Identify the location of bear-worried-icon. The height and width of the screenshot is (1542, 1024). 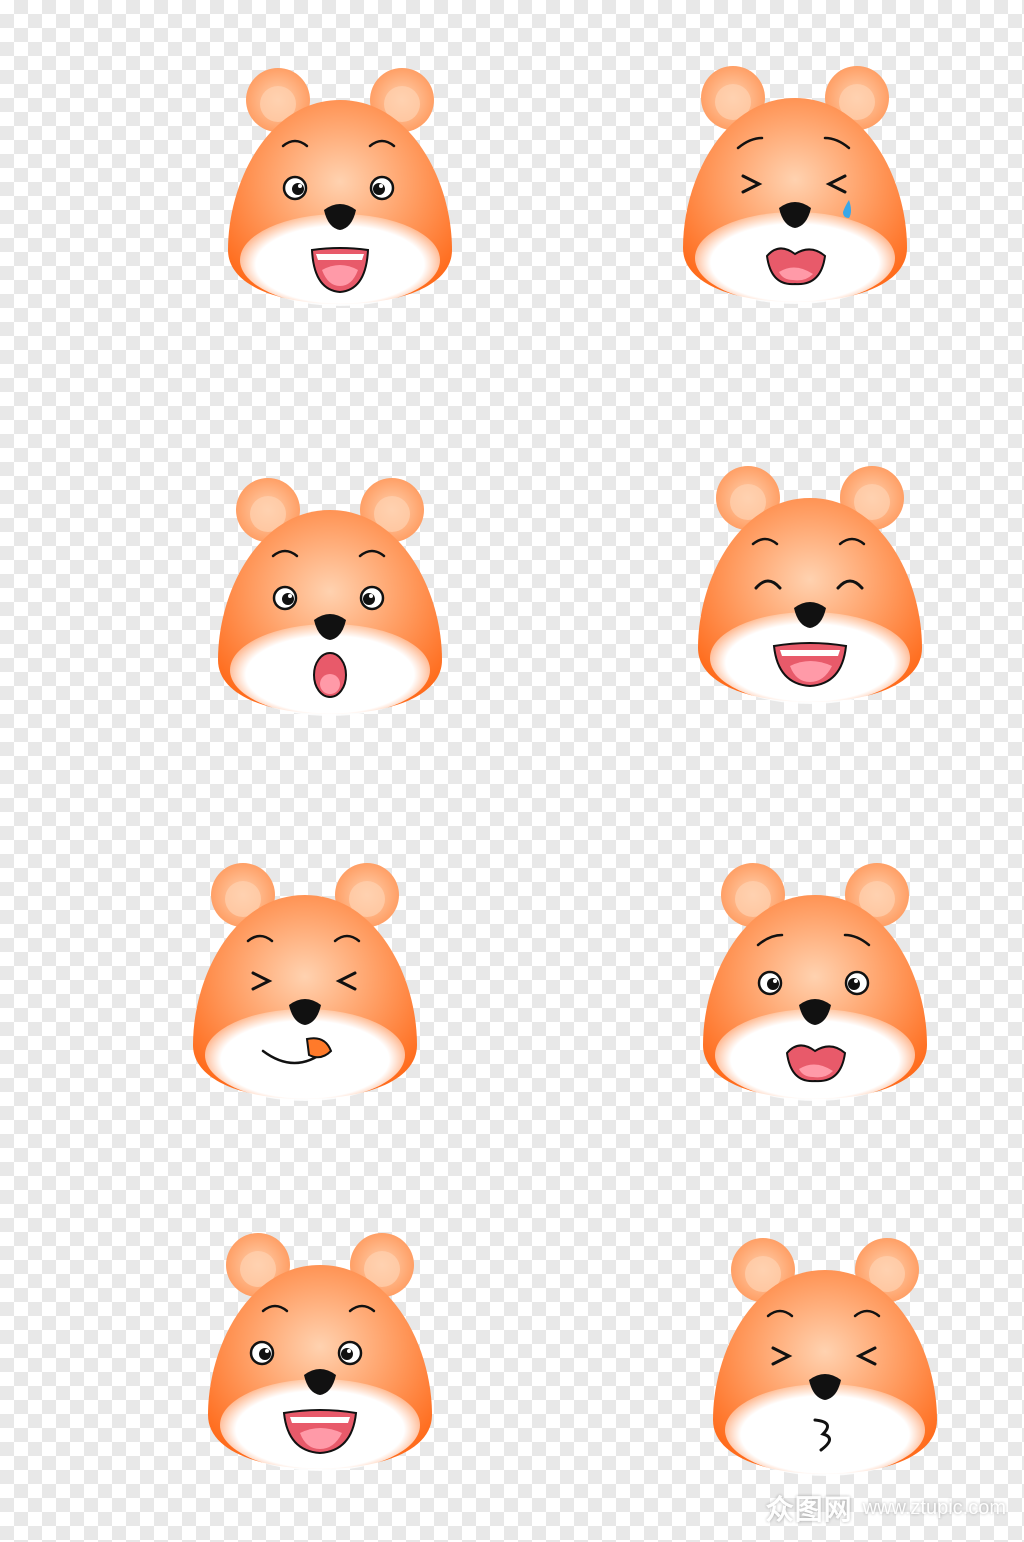
(815, 980).